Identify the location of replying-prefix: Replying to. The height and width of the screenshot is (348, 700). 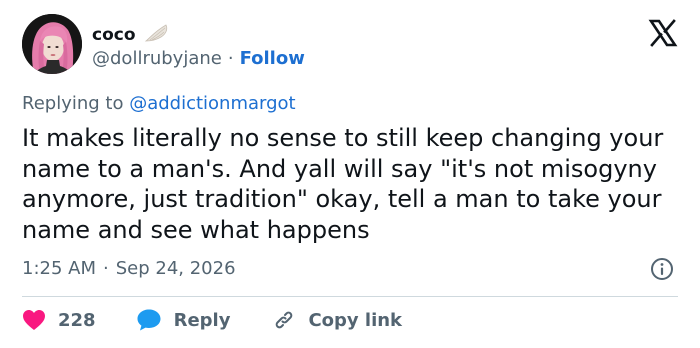
(76, 103).